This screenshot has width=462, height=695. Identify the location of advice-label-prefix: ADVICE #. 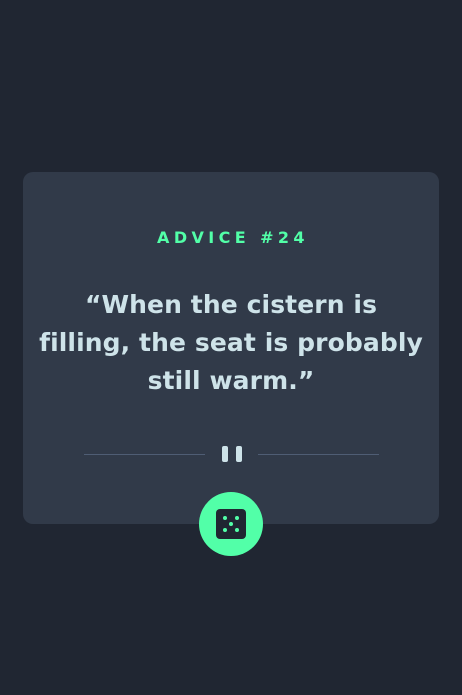
(217, 237).